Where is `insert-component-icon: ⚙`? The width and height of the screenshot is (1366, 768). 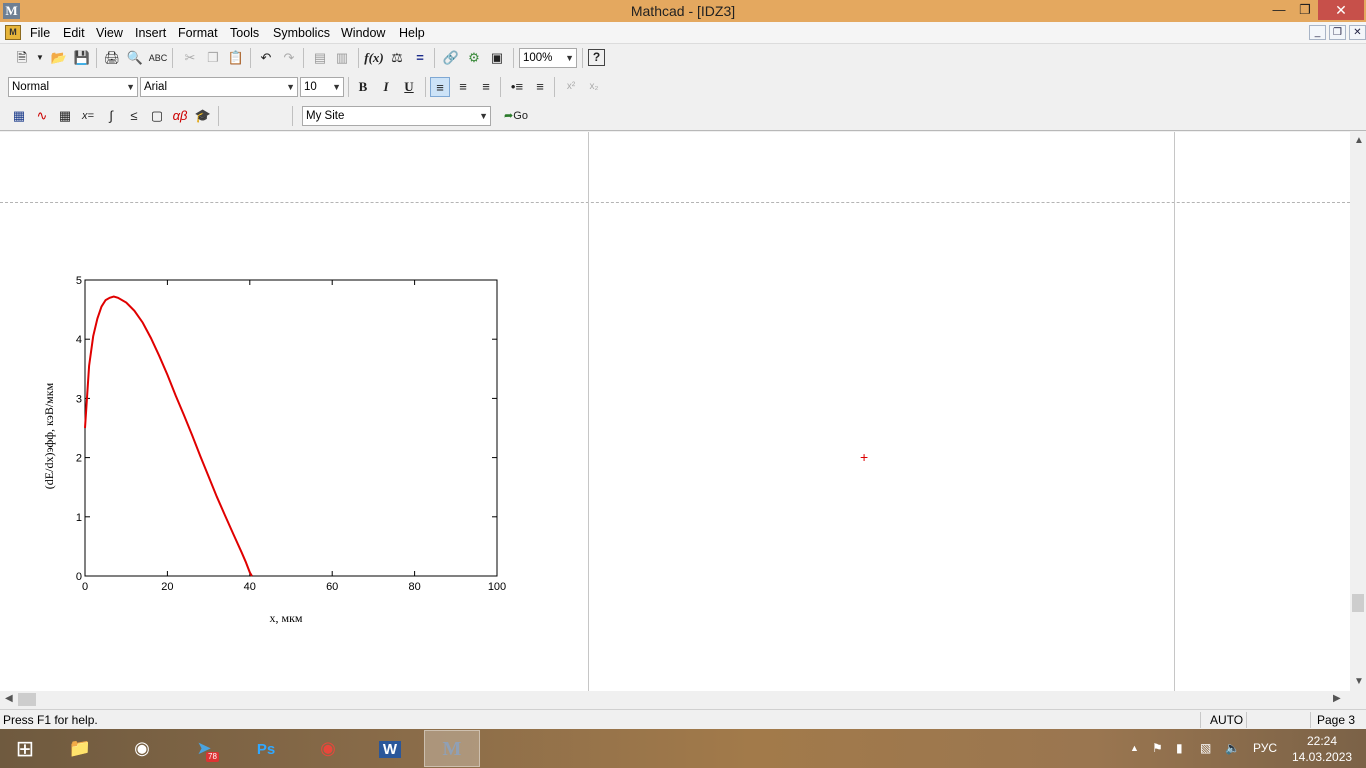
insert-component-icon: ⚙ is located at coordinates (474, 58).